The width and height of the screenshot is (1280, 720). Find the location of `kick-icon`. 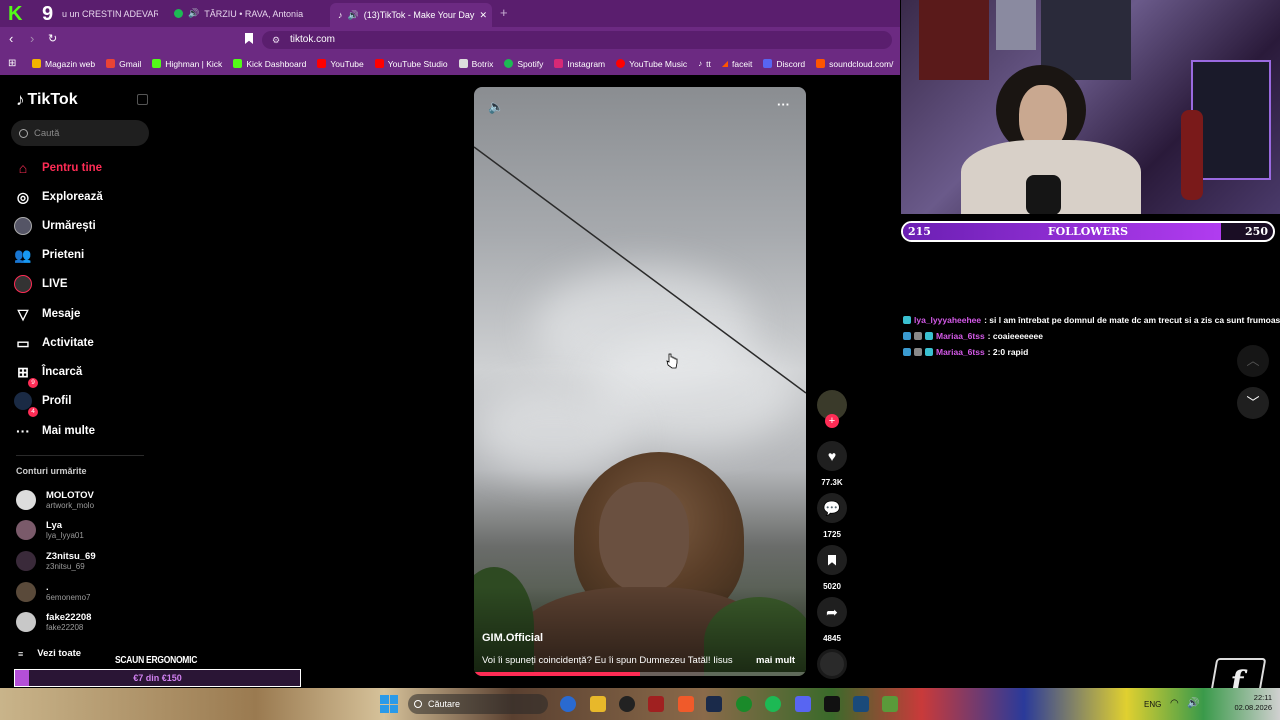

kick-icon is located at coordinates (157, 63).